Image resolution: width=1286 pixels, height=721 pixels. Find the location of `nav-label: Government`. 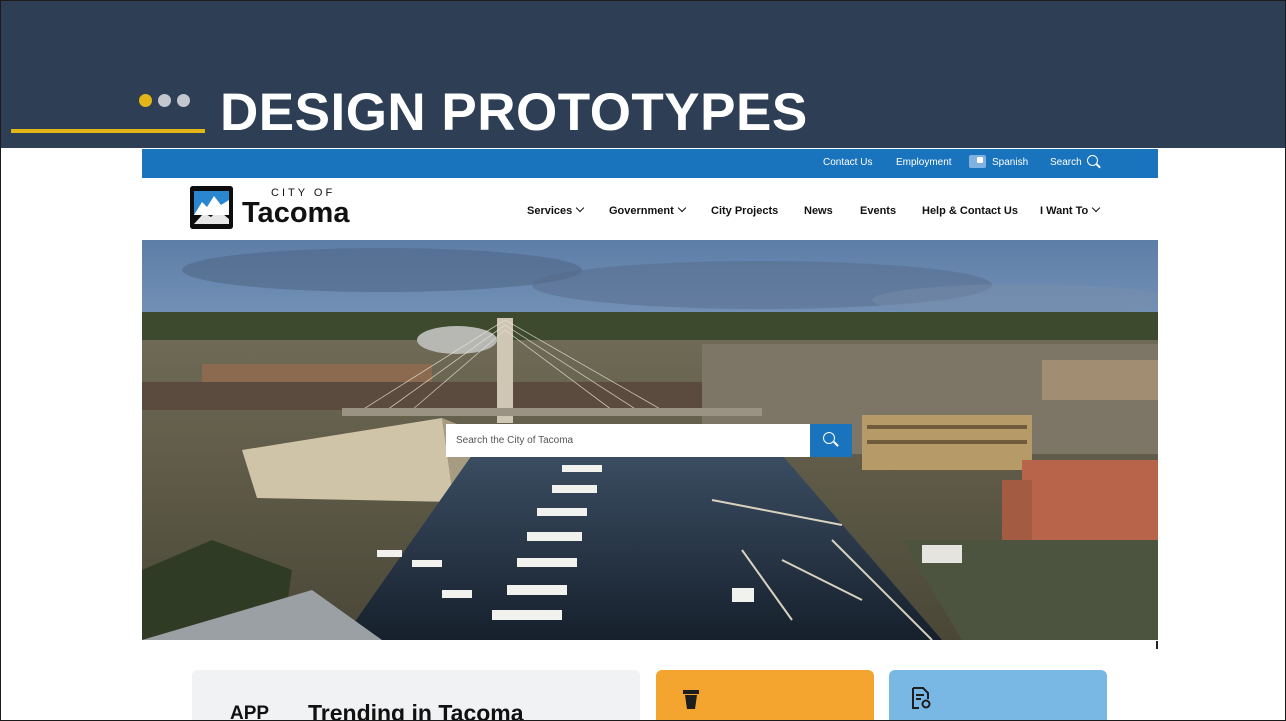

nav-label: Government is located at coordinates (641, 211).